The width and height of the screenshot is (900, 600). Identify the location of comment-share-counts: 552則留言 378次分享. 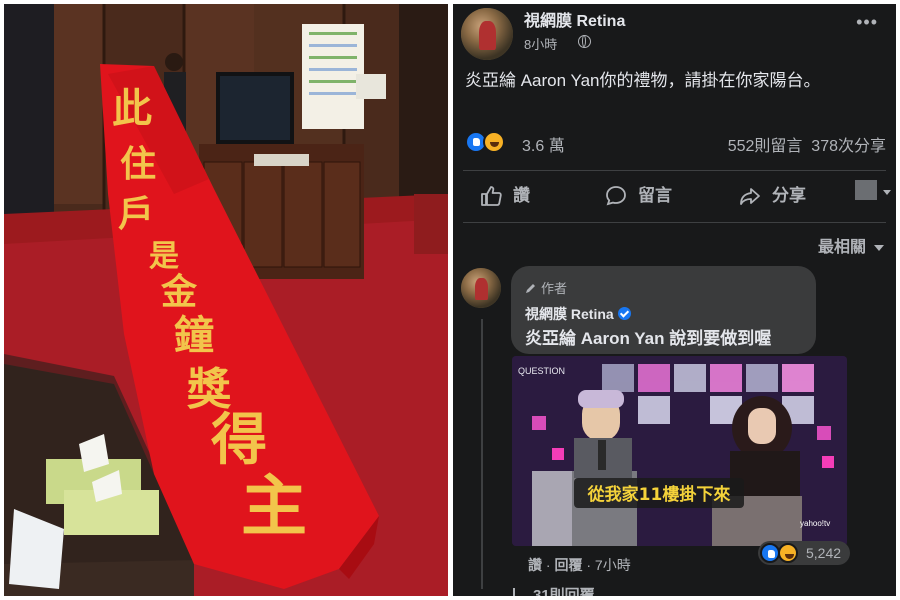
(807, 144).